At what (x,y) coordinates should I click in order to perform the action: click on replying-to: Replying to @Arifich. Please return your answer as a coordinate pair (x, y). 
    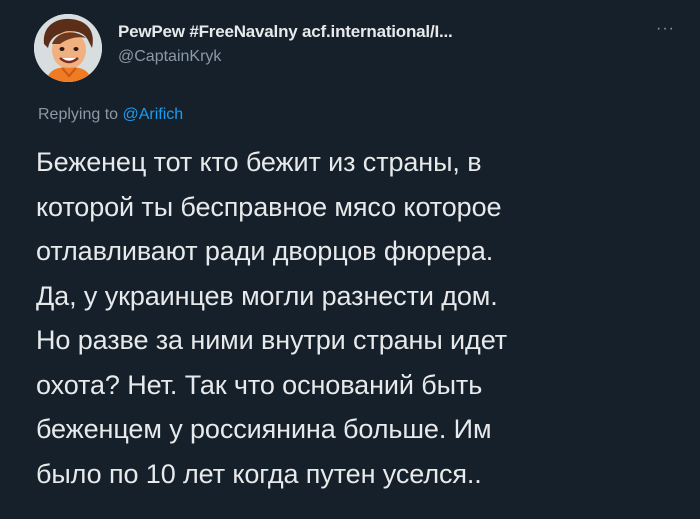
    Looking at the image, I should click on (110, 115).